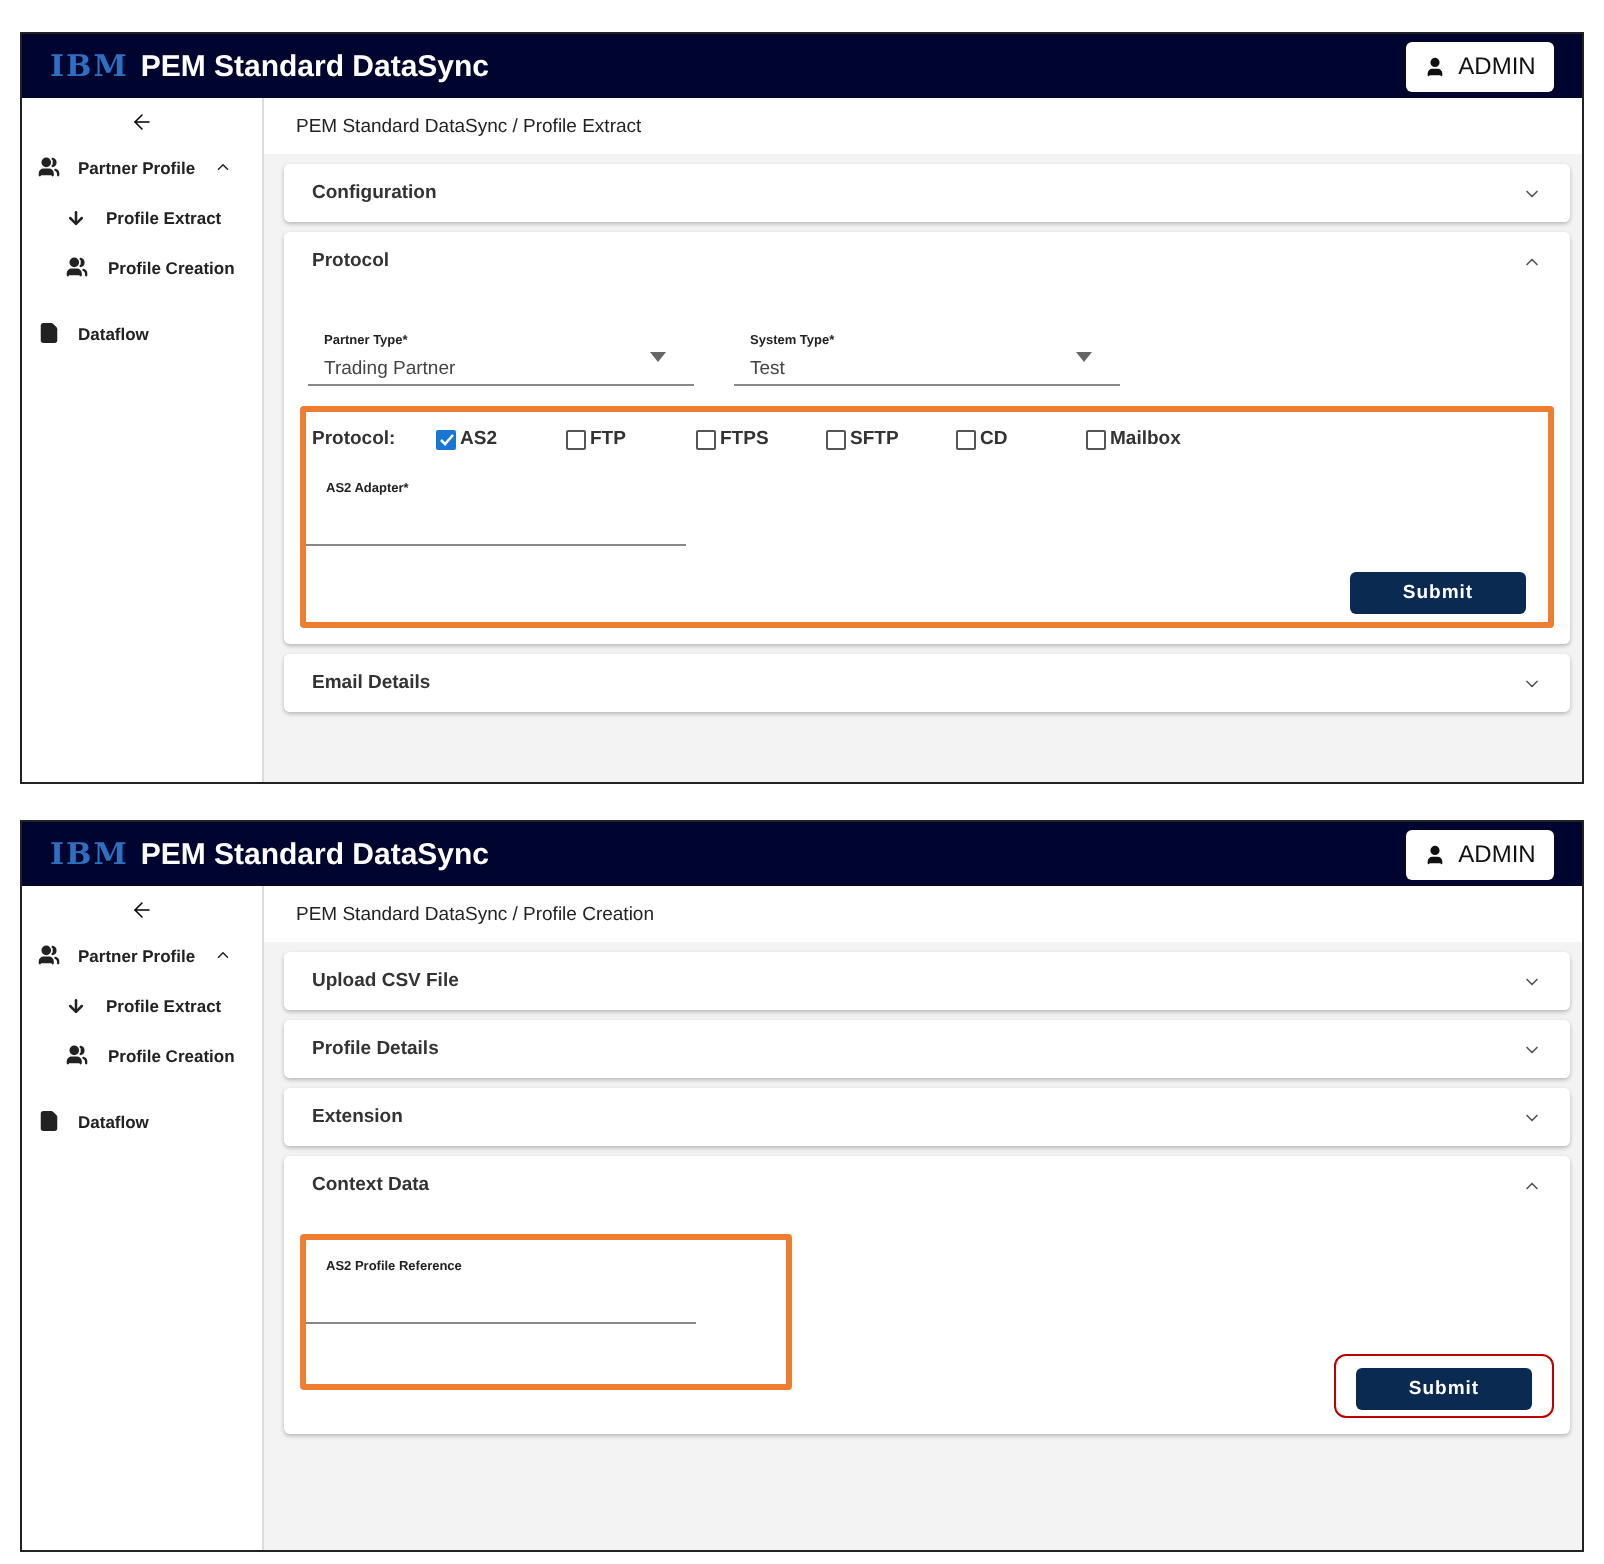  I want to click on accordion-header: Context Data, so click(927, 1185).